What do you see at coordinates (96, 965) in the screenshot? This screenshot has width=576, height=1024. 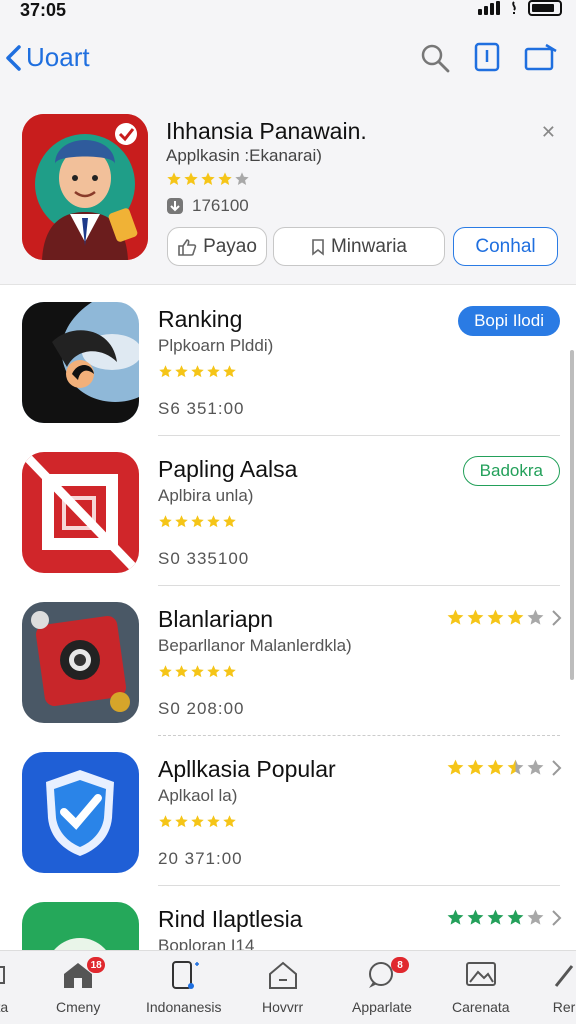 I see `notification-badge: 18` at bounding box center [96, 965].